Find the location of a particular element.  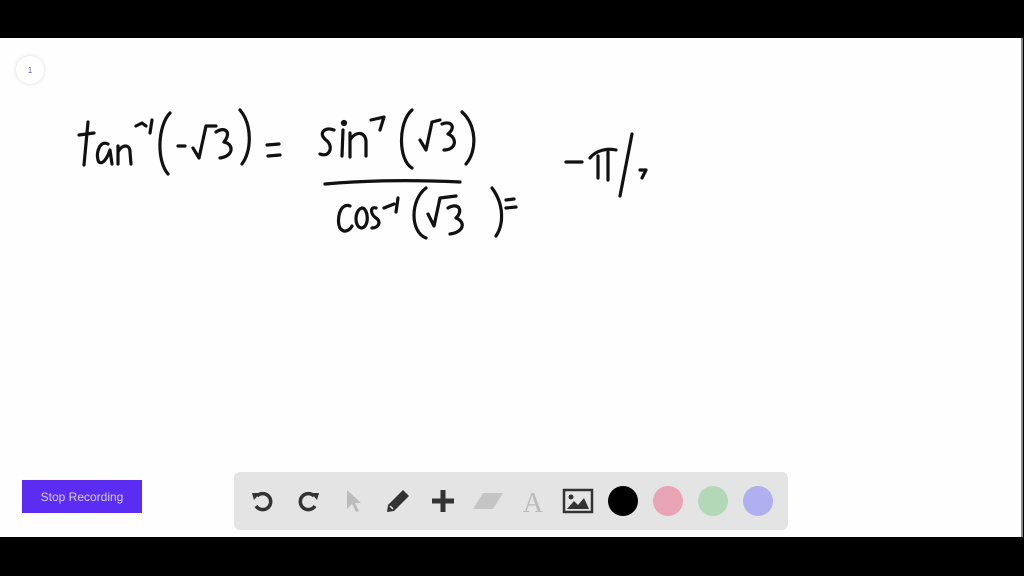

color-black is located at coordinates (623, 501).